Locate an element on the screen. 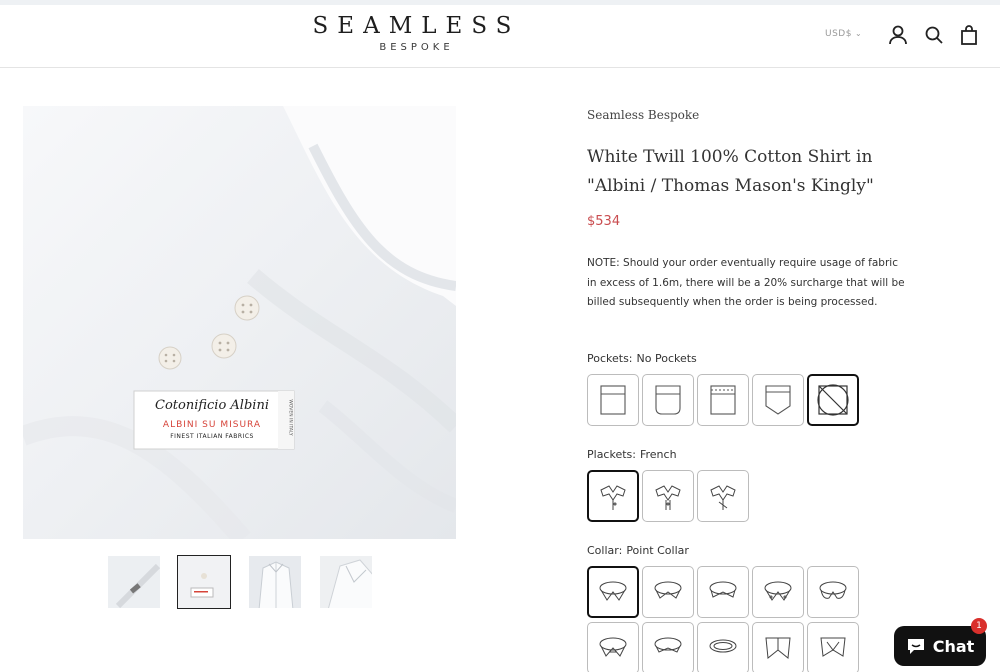  chat-label: Chat is located at coordinates (953, 646).